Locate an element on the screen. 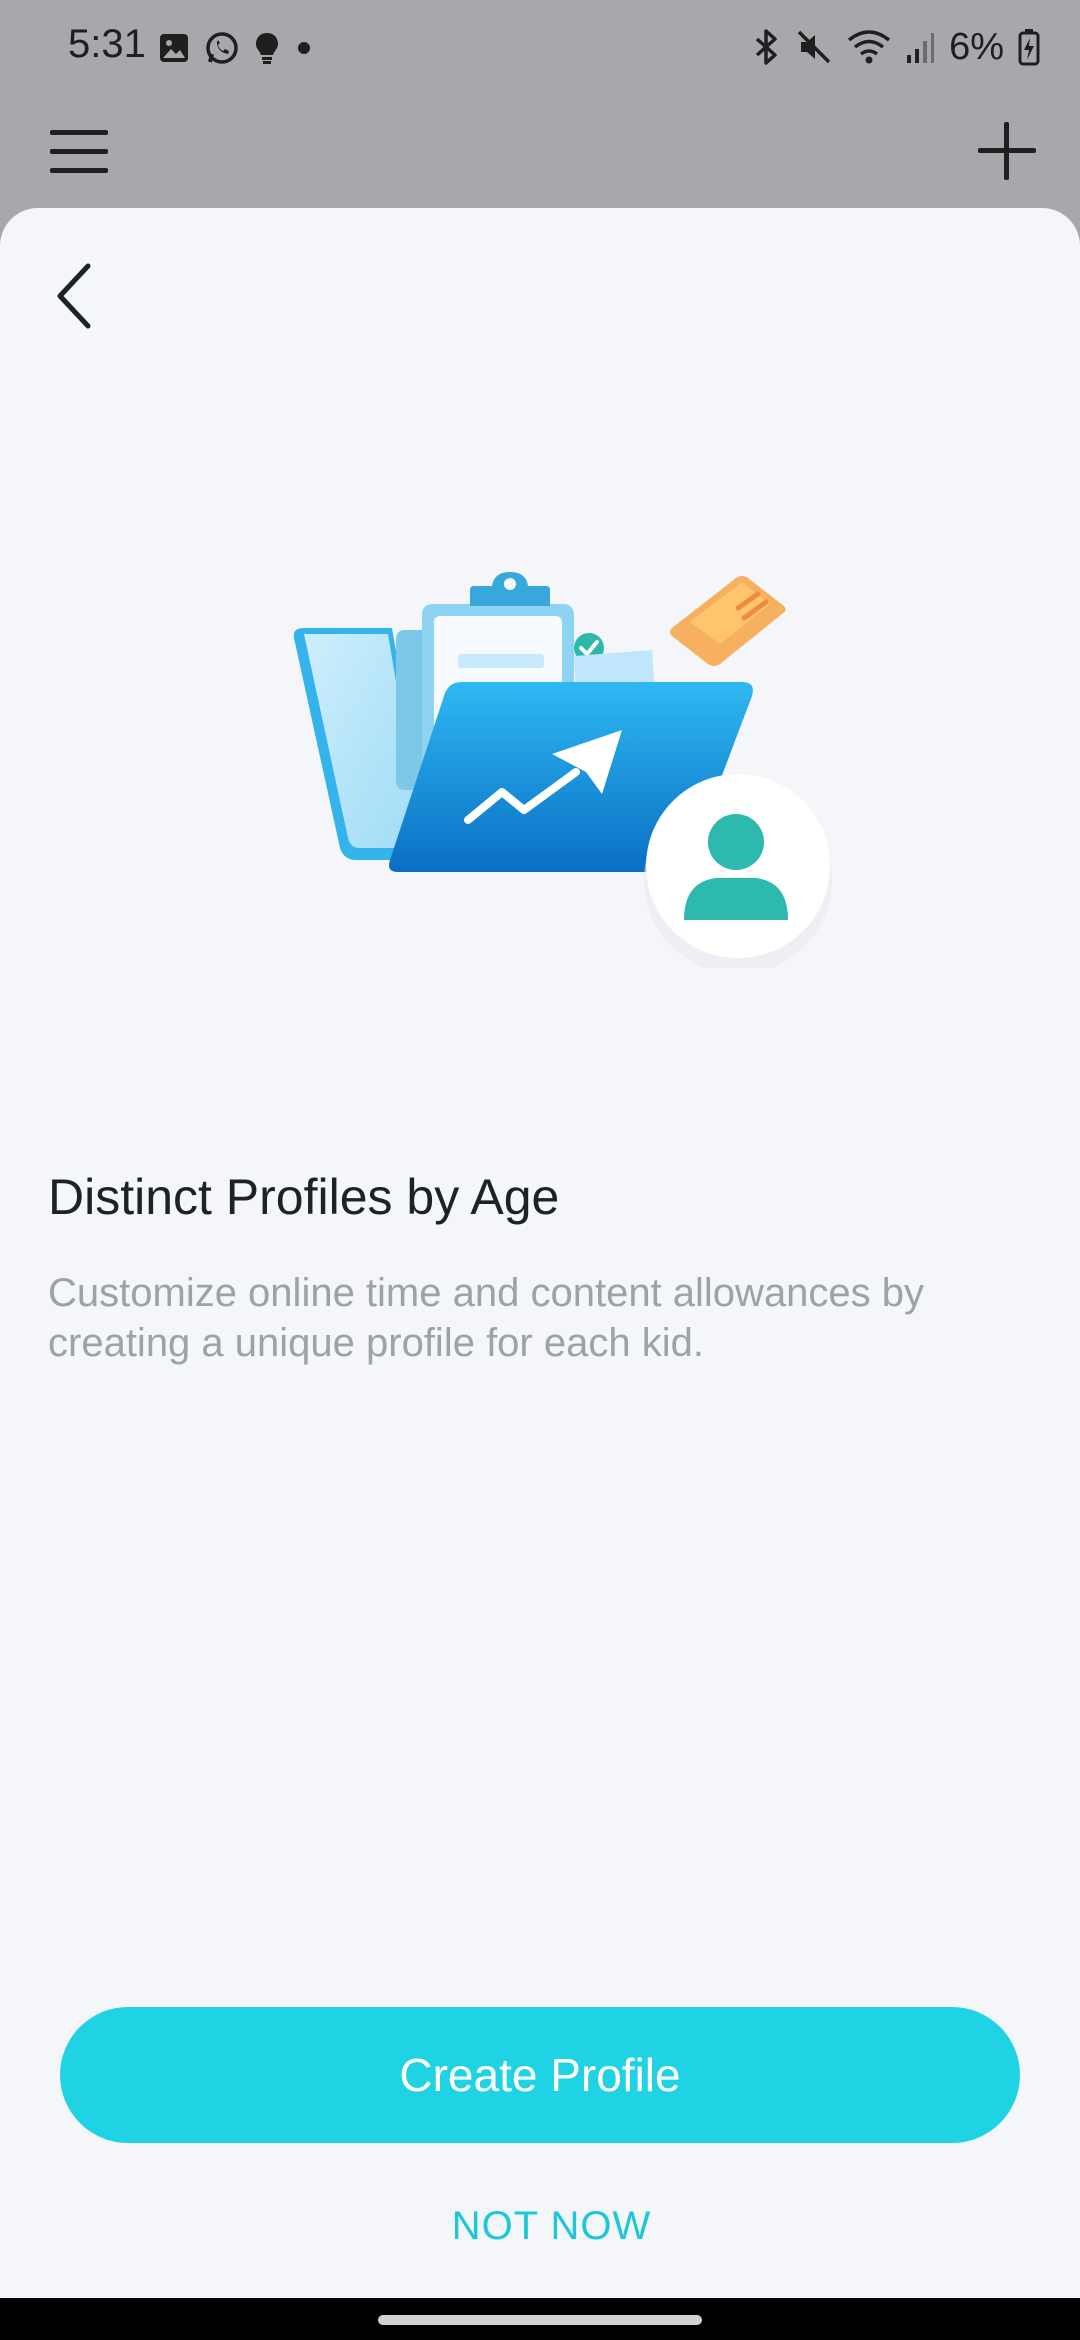 Image resolution: width=1080 pixels, height=2340 pixels. battery-icon is located at coordinates (1029, 47).